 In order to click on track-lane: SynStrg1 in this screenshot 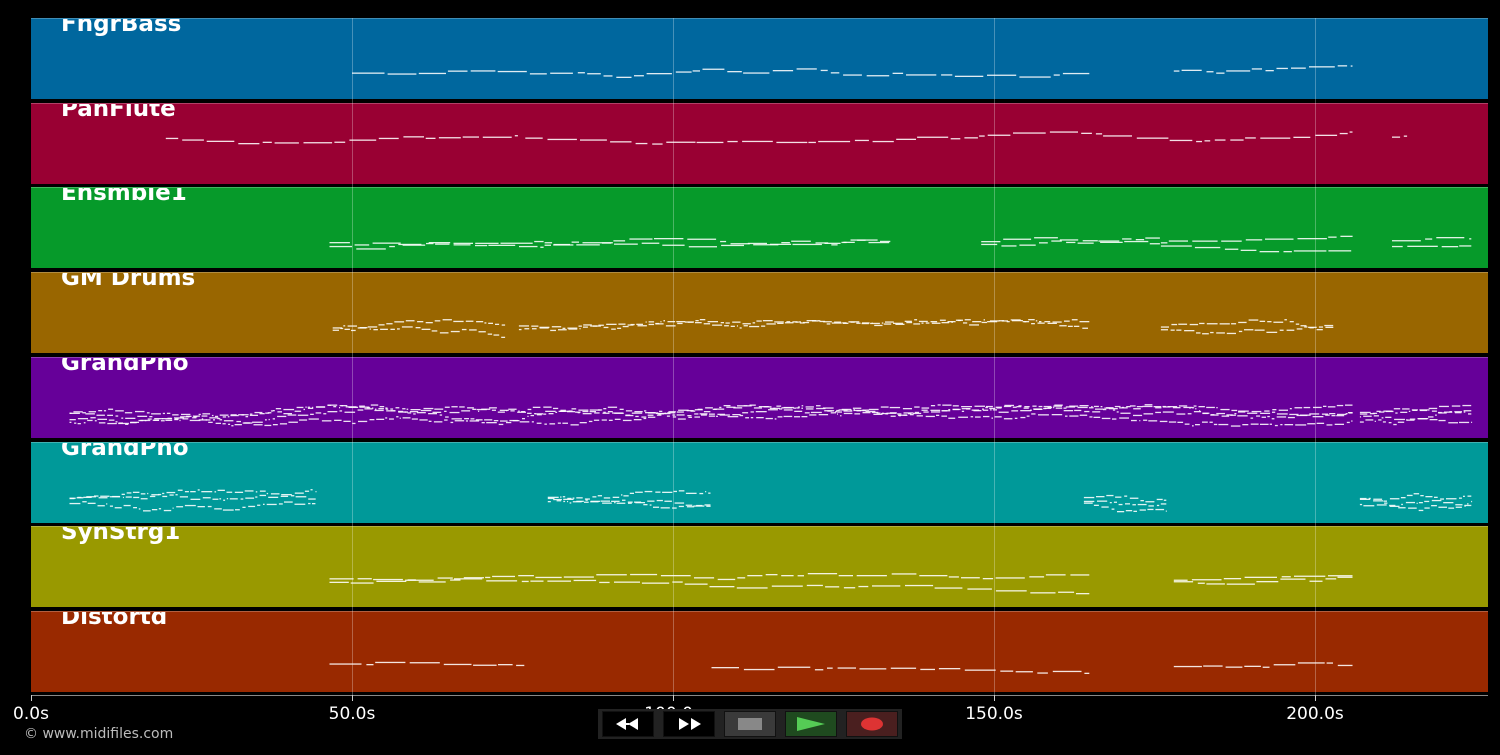, I will do `click(759, 566)`.